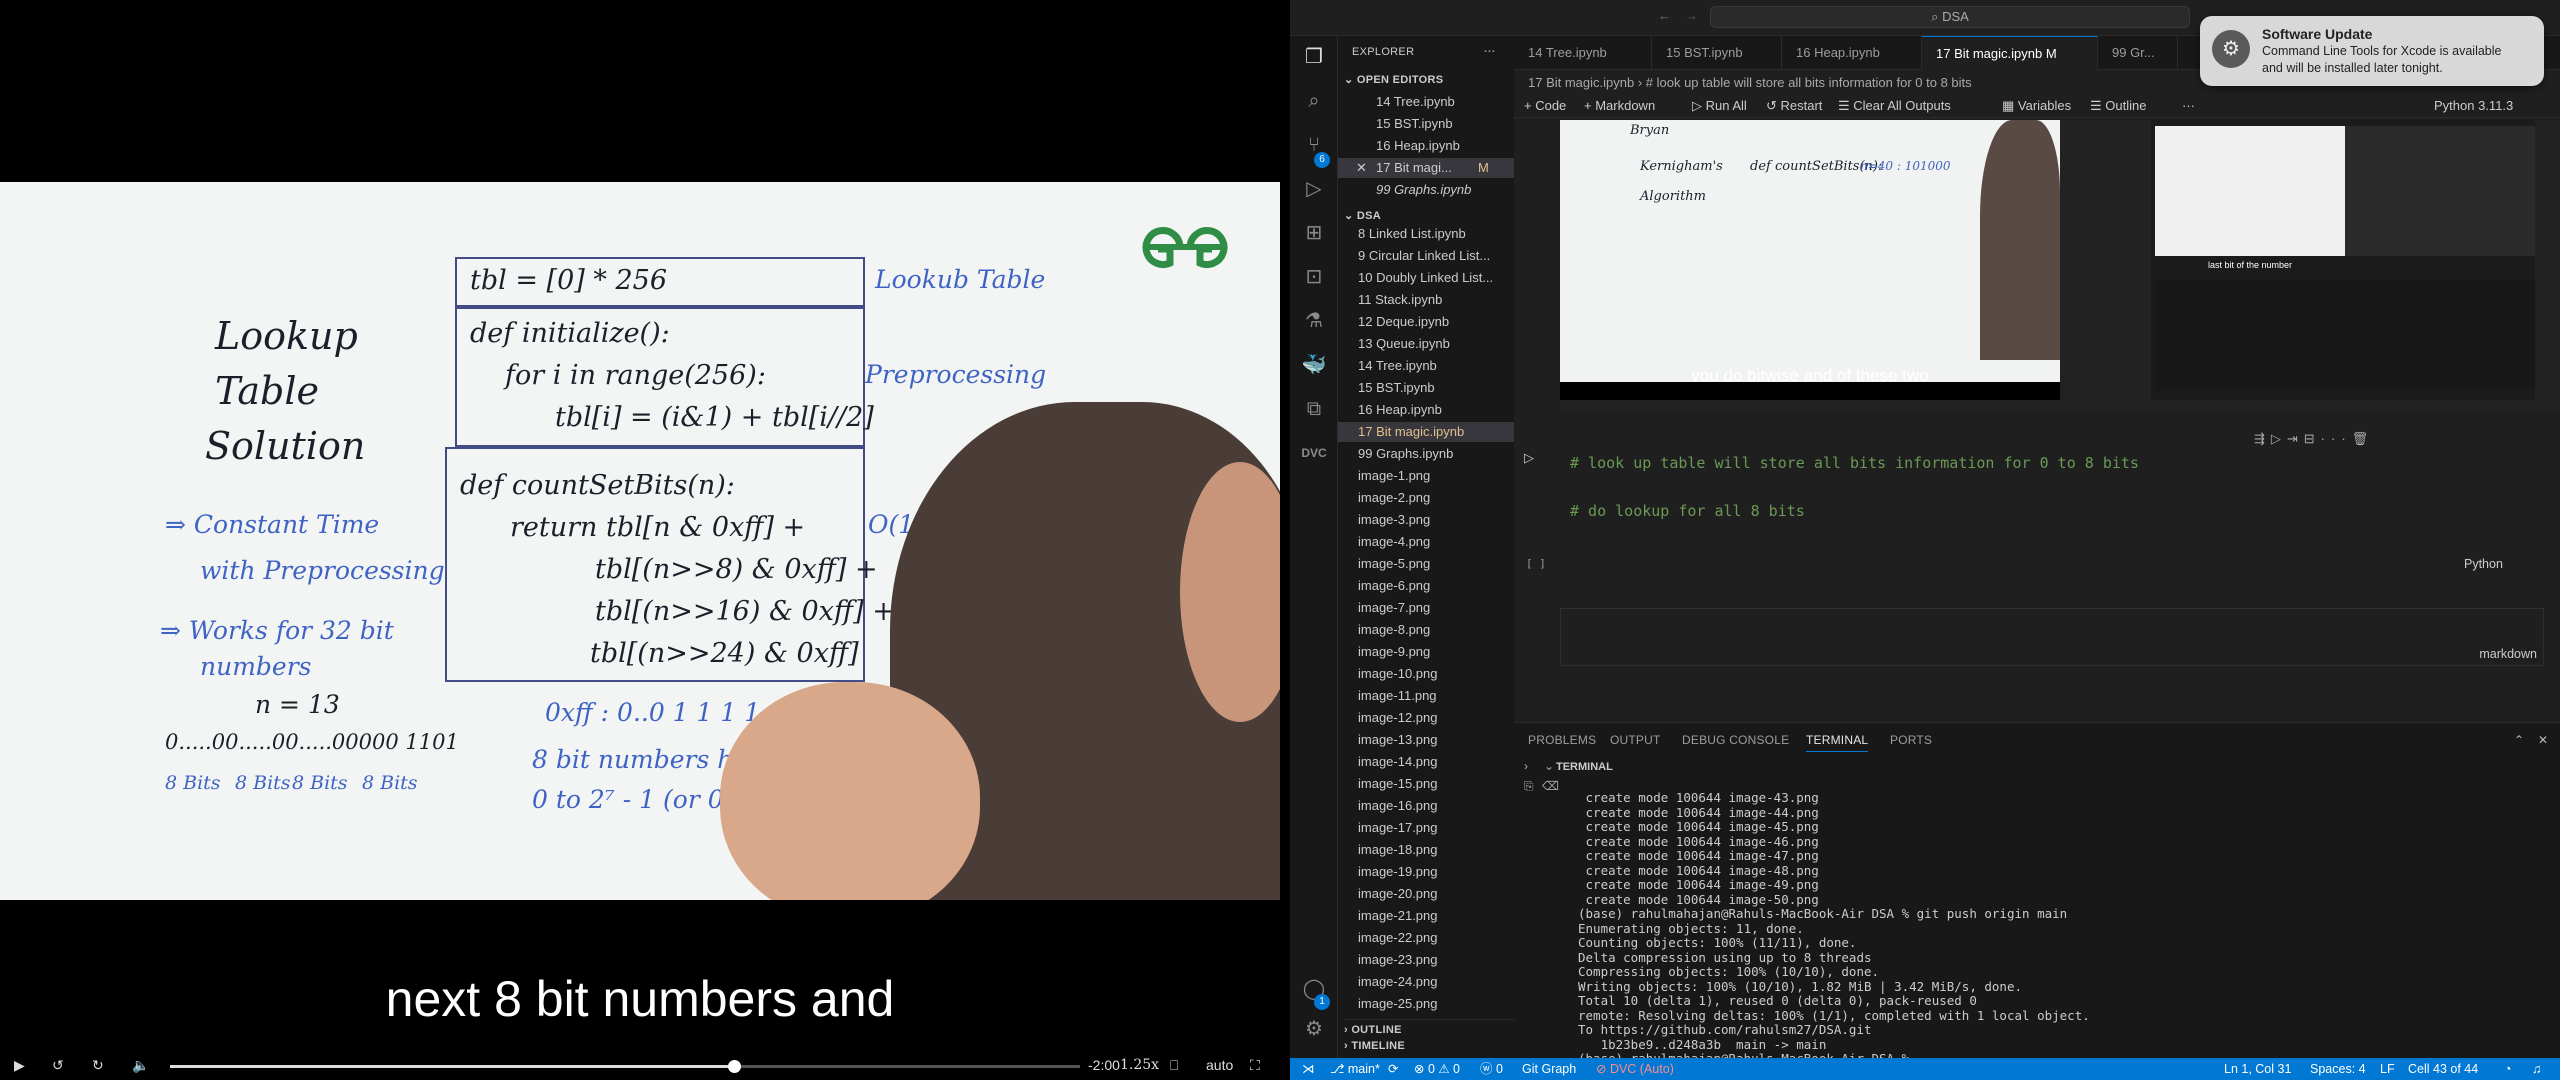  I want to click on remote-explorer-icon: ⊡, so click(1314, 277).